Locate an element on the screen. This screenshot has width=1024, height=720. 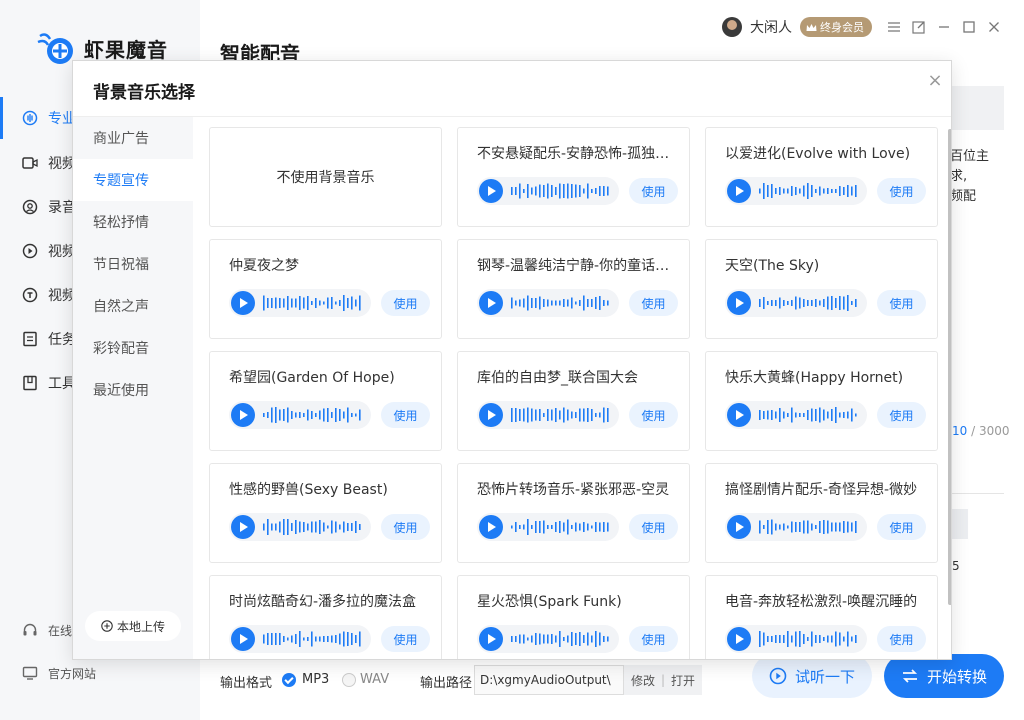
music-title: 星火恐惧(Spark Funk) is located at coordinates (549, 602).